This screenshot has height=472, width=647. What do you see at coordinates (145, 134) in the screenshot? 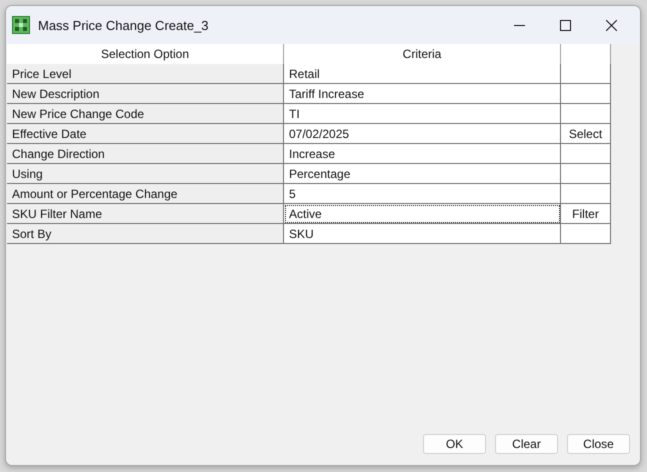
I see `table-cell: Effective Date` at bounding box center [145, 134].